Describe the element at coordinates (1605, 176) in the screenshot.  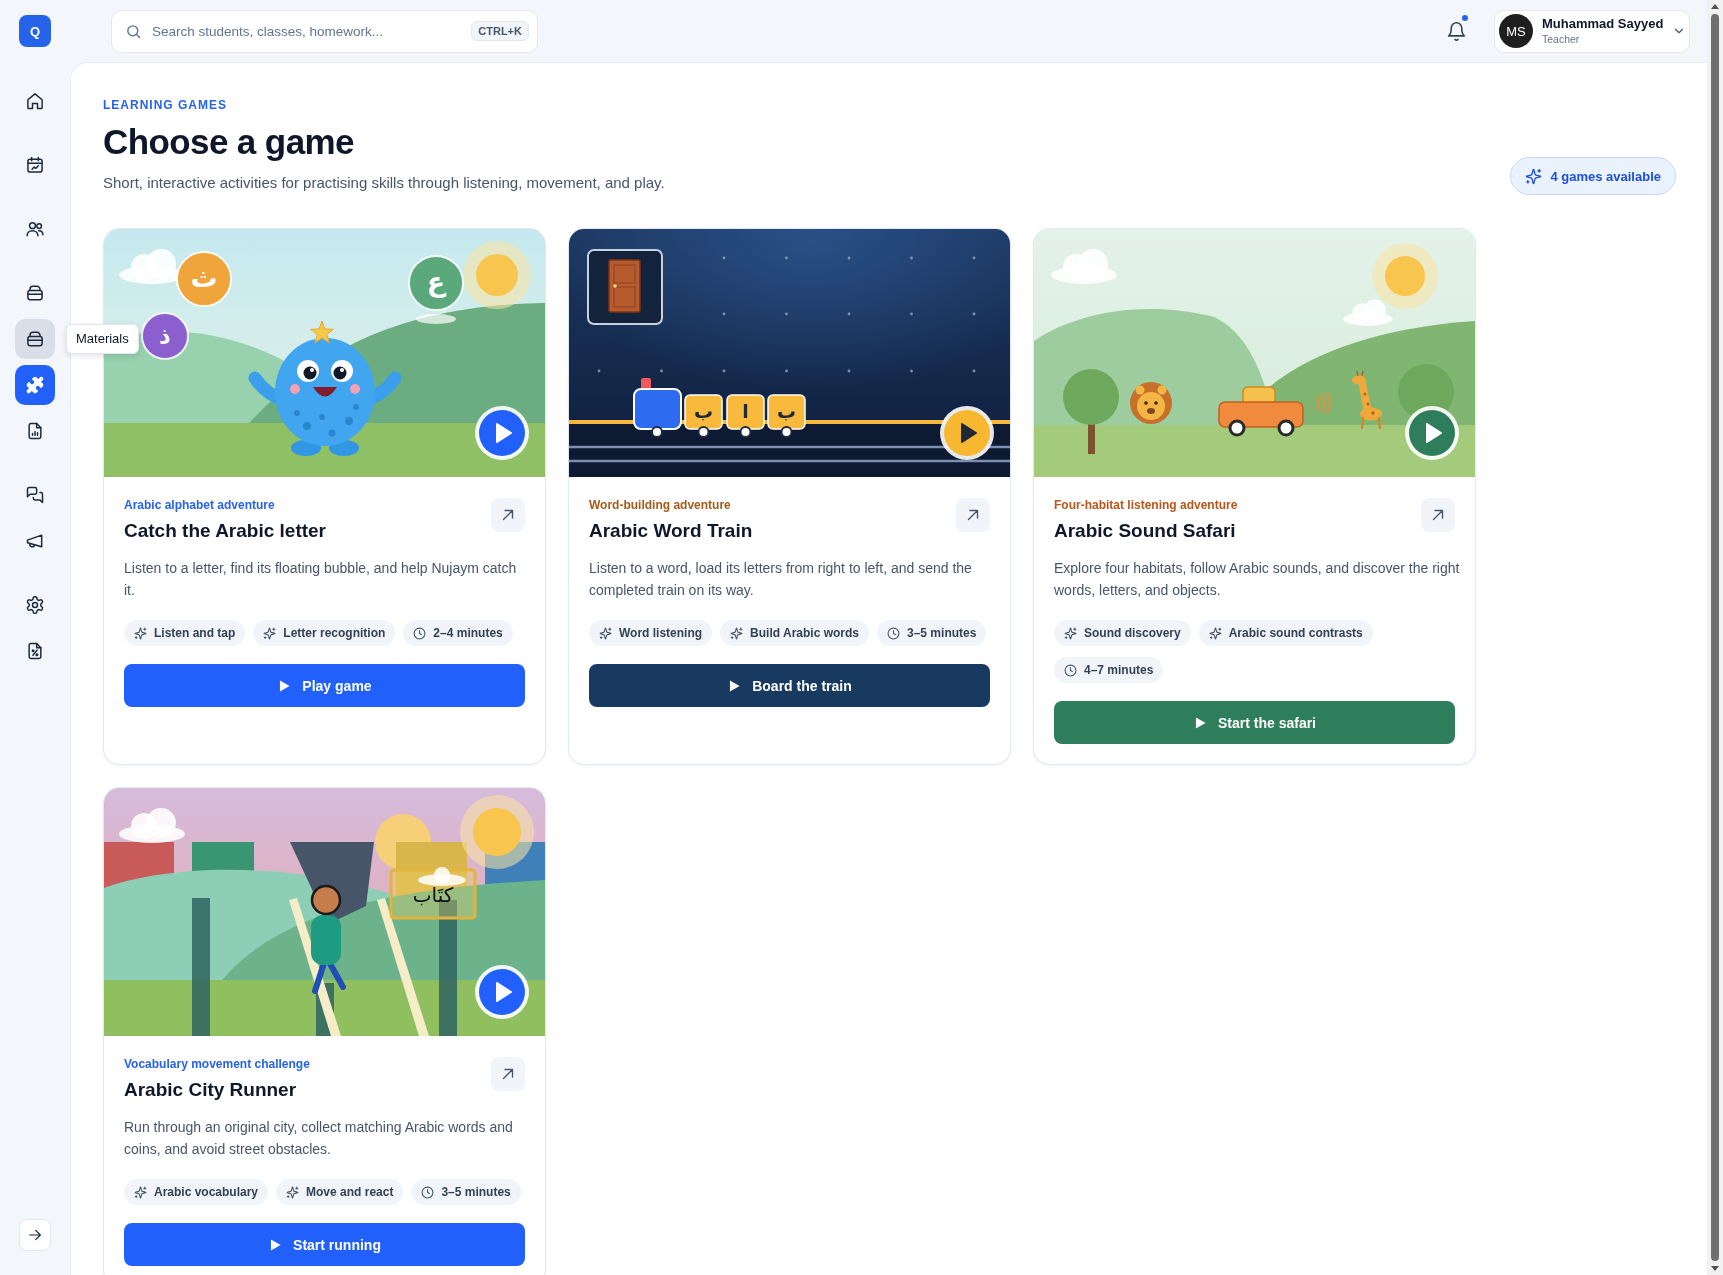
I see `games-count-label: 4 games available` at that location.